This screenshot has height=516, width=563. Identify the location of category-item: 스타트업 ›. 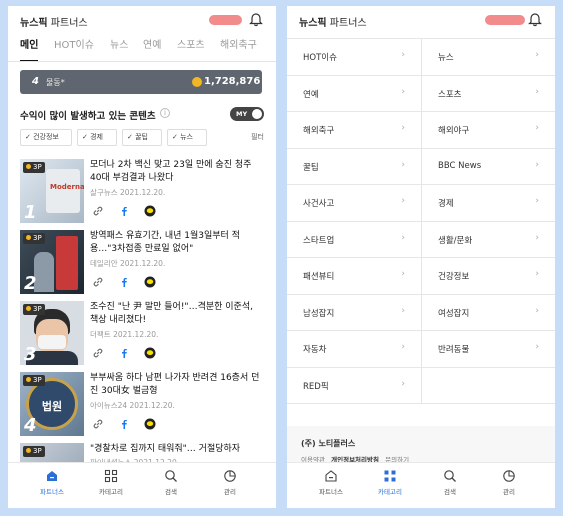
(354, 239).